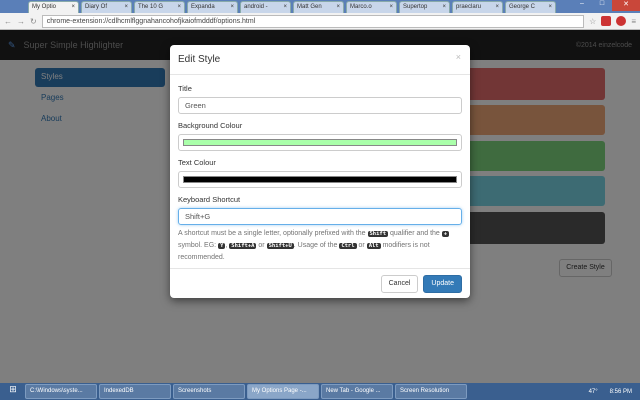  Describe the element at coordinates (135, 391) in the screenshot. I see `taskbar-item: IndexedDB` at that location.